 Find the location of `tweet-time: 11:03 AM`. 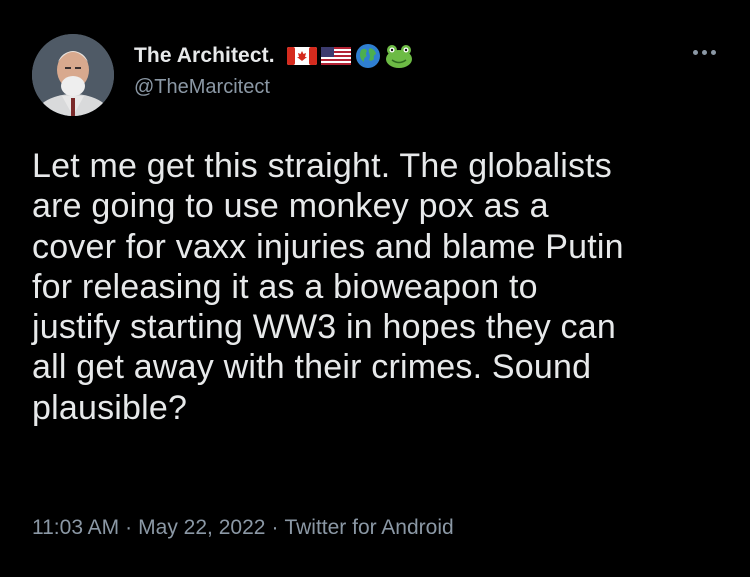

tweet-time: 11:03 AM is located at coordinates (75, 528).